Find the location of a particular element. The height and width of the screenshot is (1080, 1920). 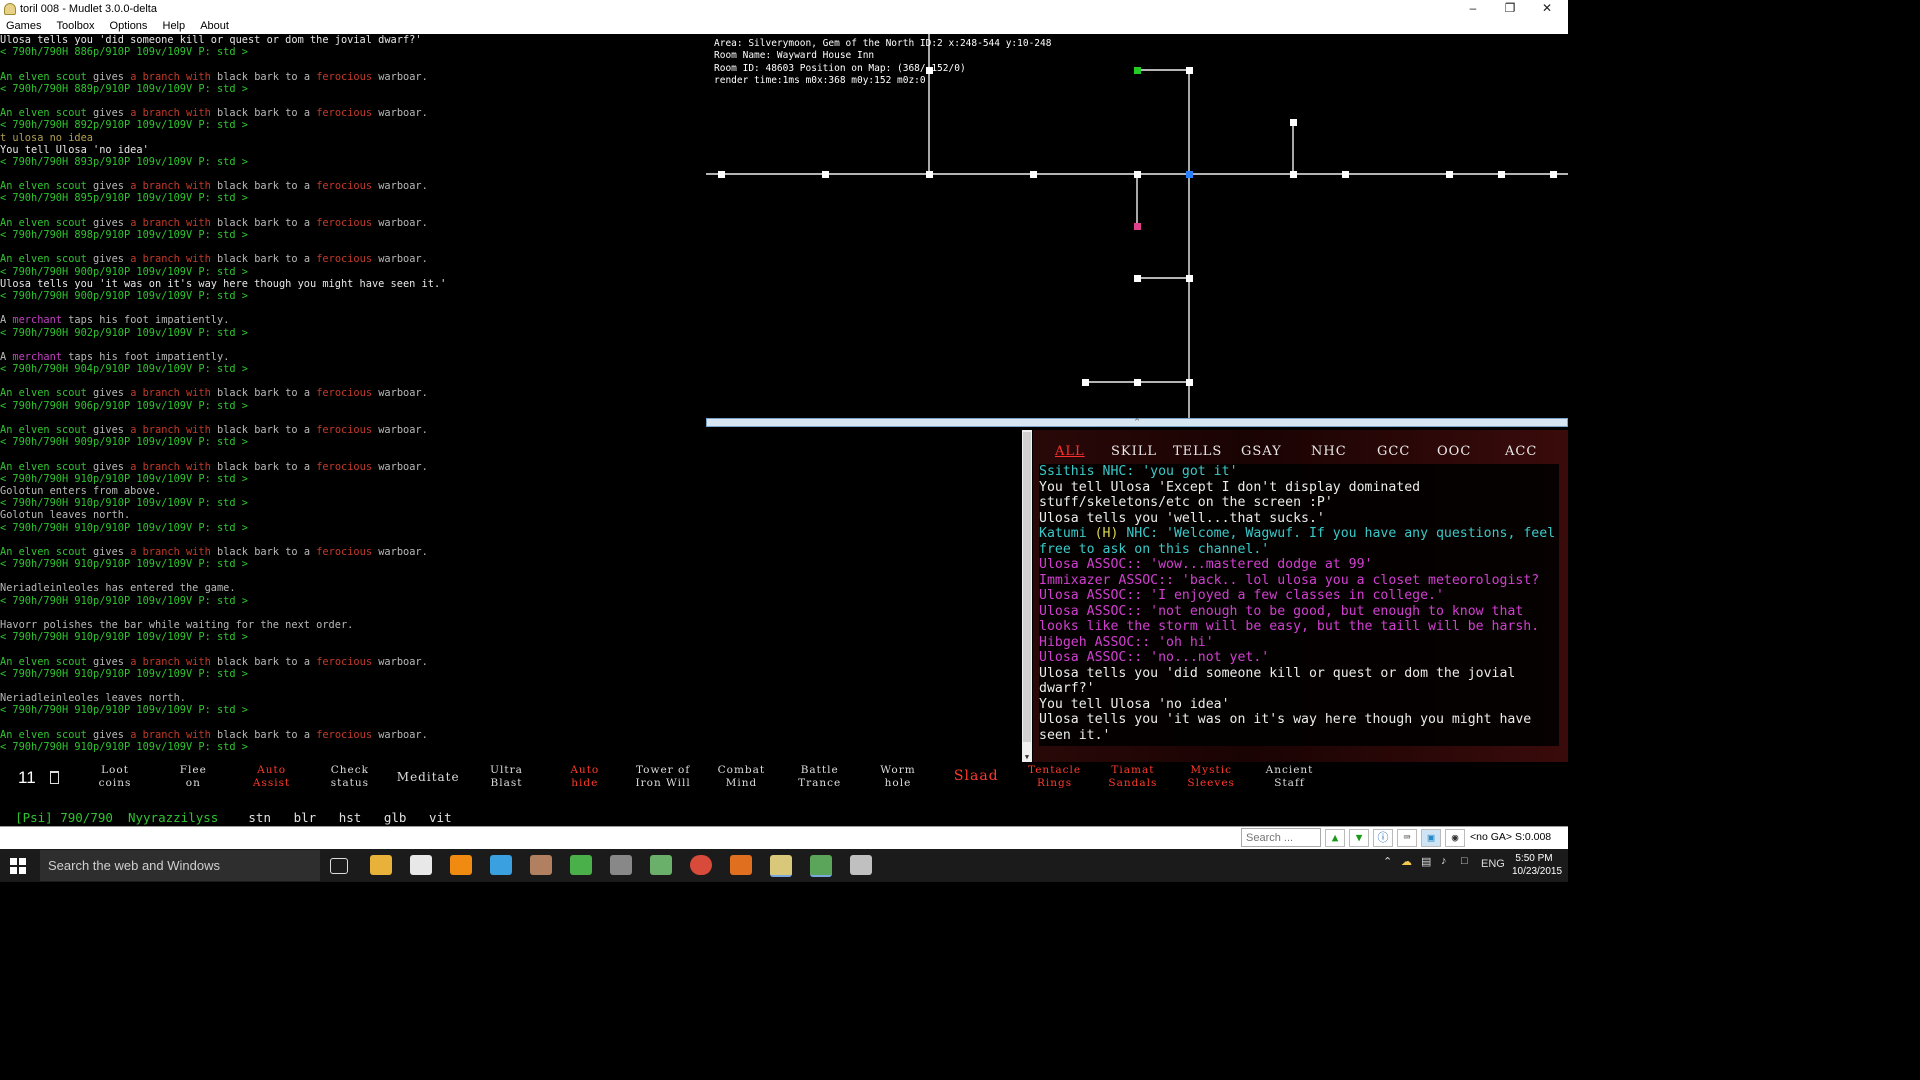

info-icon: ⓘ is located at coordinates (1383, 838).